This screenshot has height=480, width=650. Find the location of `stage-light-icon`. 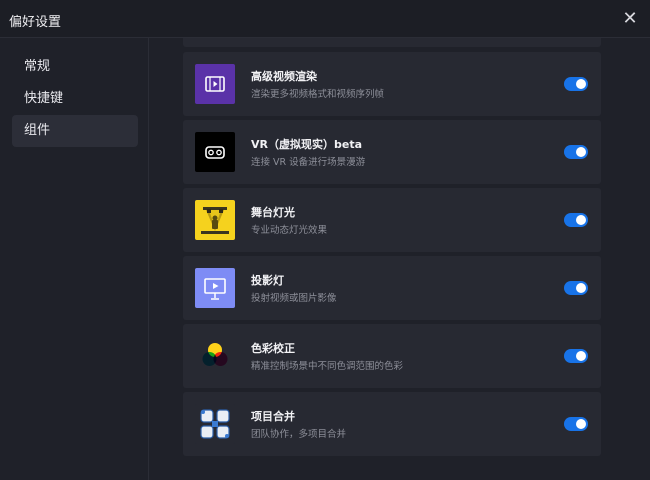

stage-light-icon is located at coordinates (215, 220).